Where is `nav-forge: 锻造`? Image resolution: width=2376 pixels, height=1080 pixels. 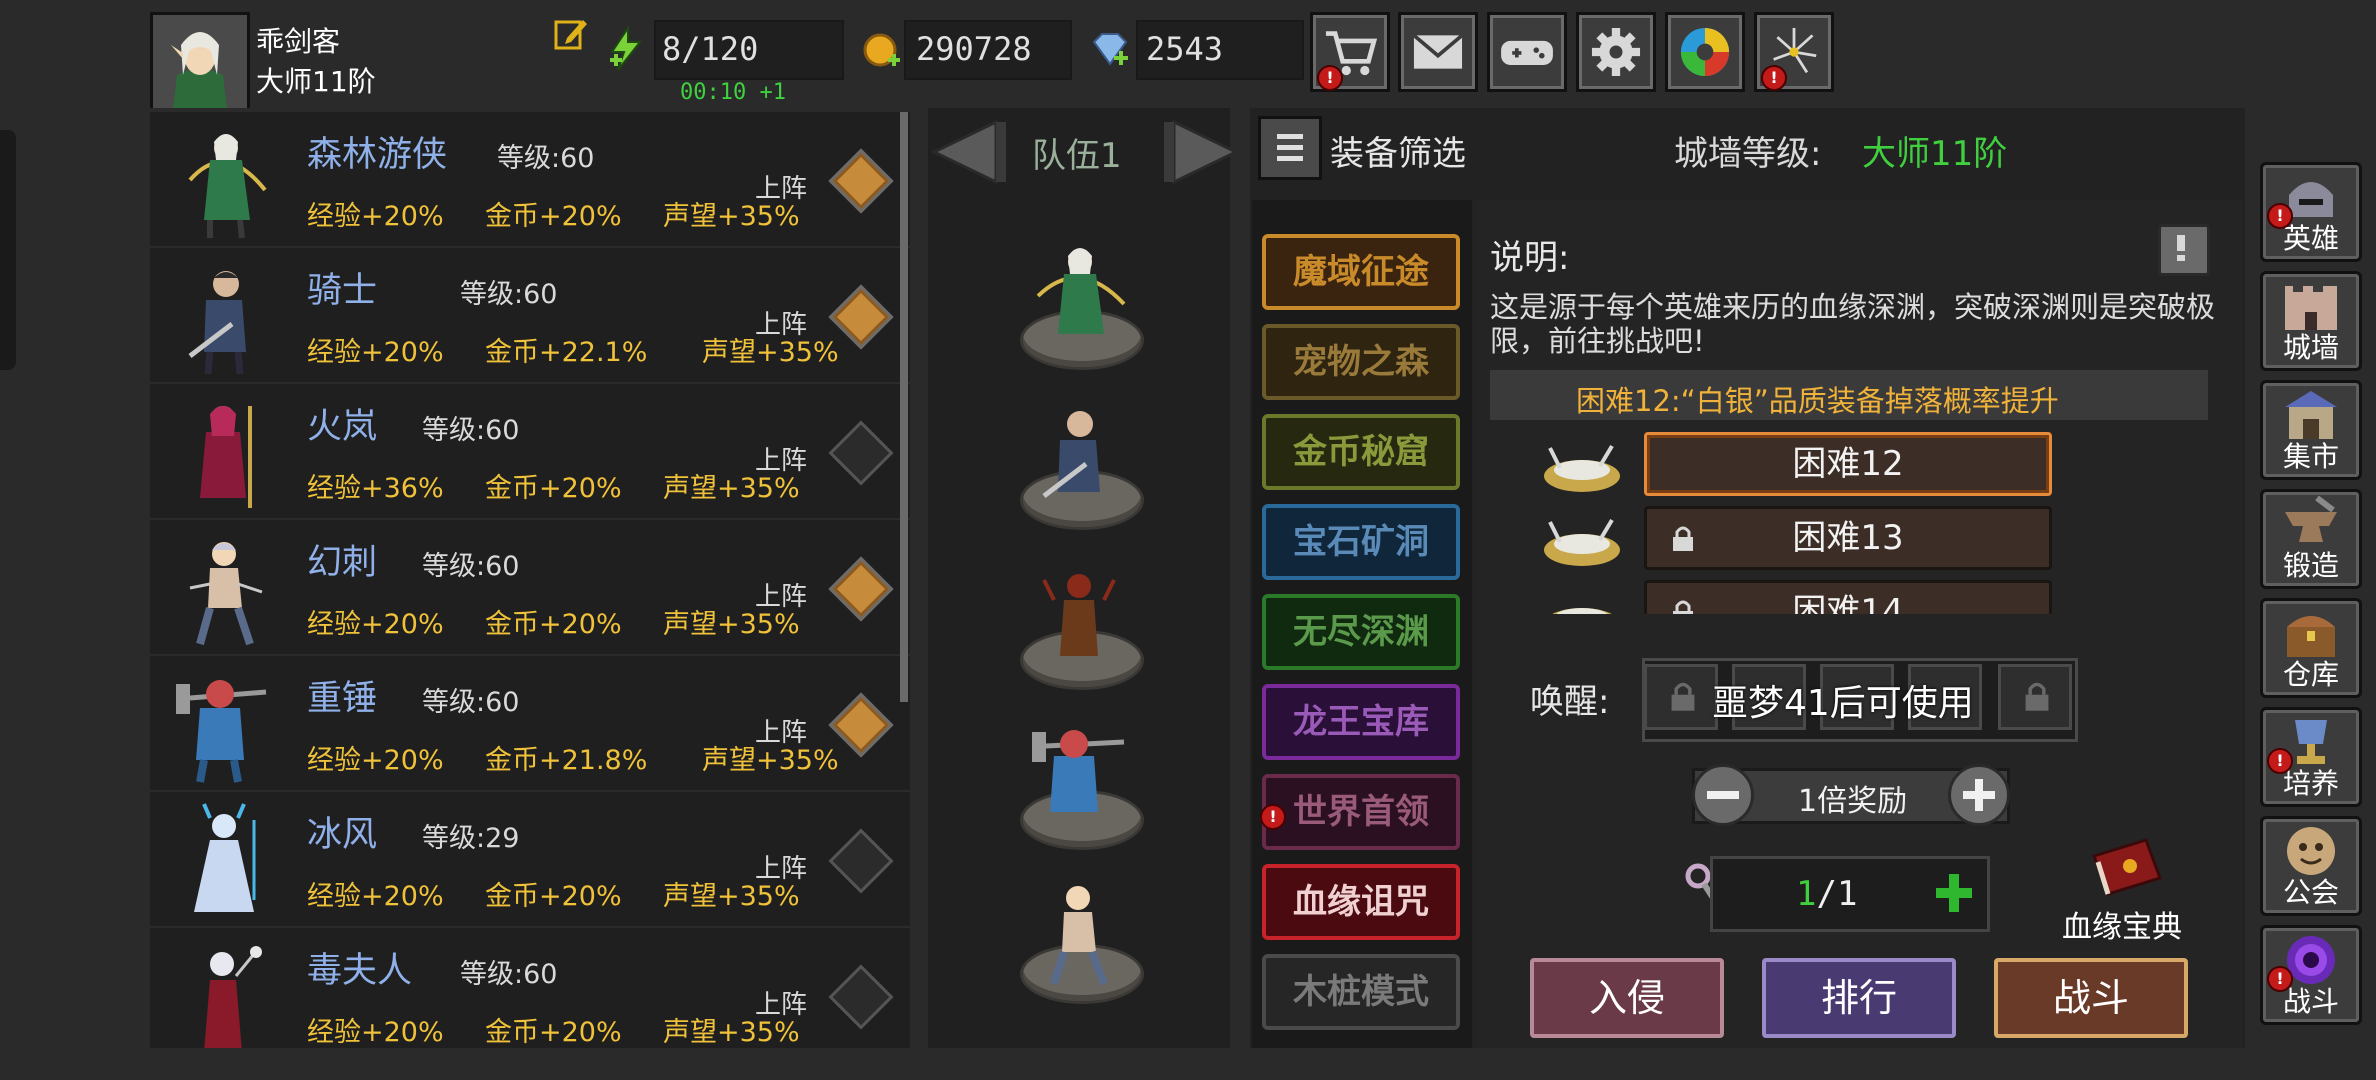 nav-forge: 锻造 is located at coordinates (2311, 539).